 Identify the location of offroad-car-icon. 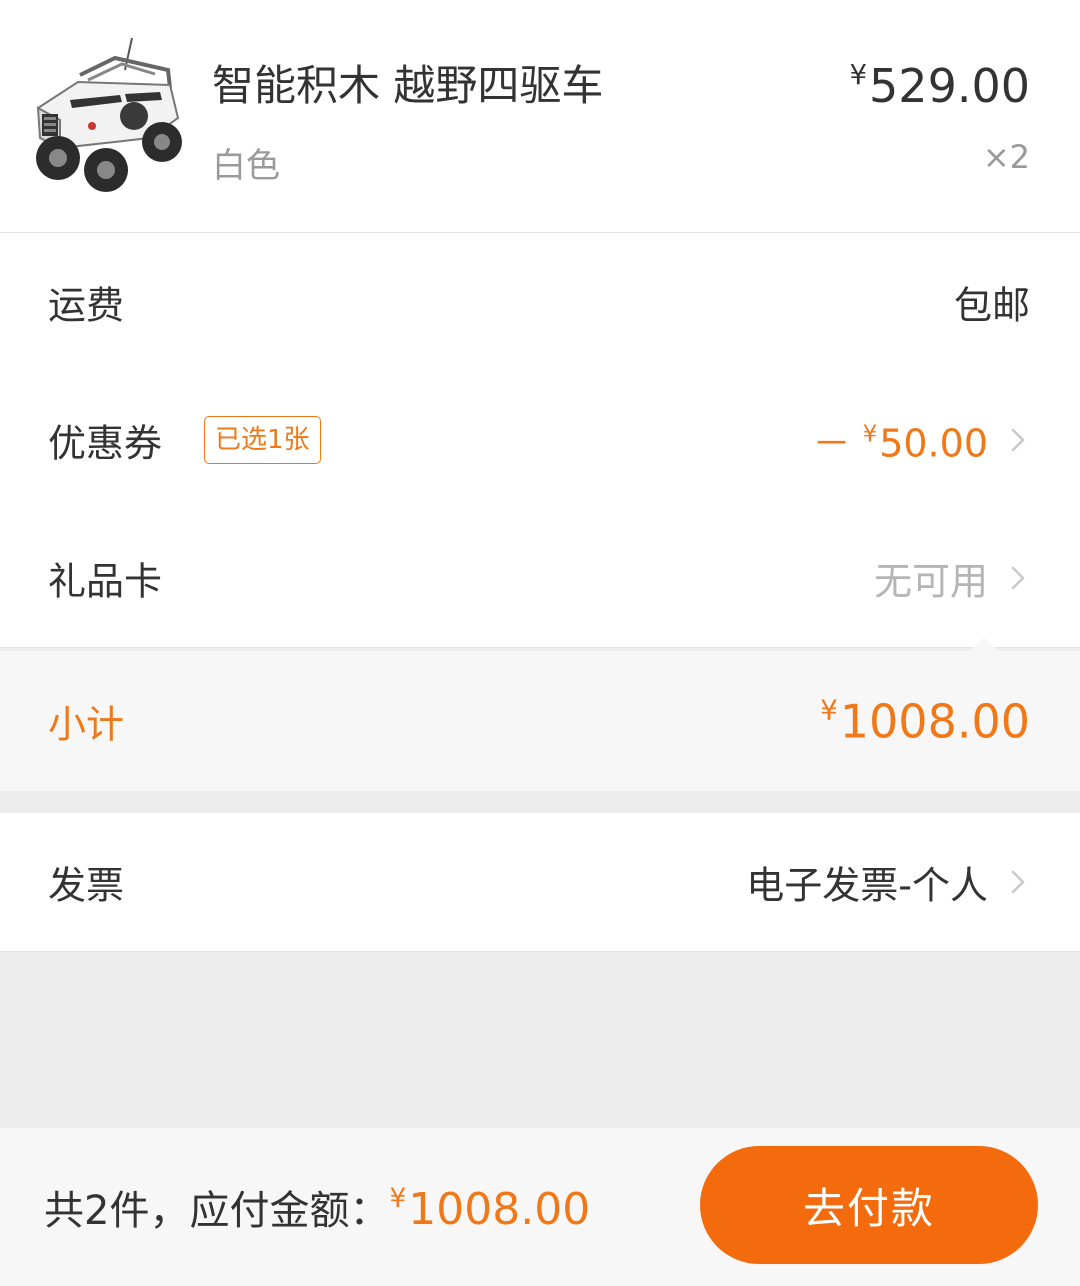
(109, 114).